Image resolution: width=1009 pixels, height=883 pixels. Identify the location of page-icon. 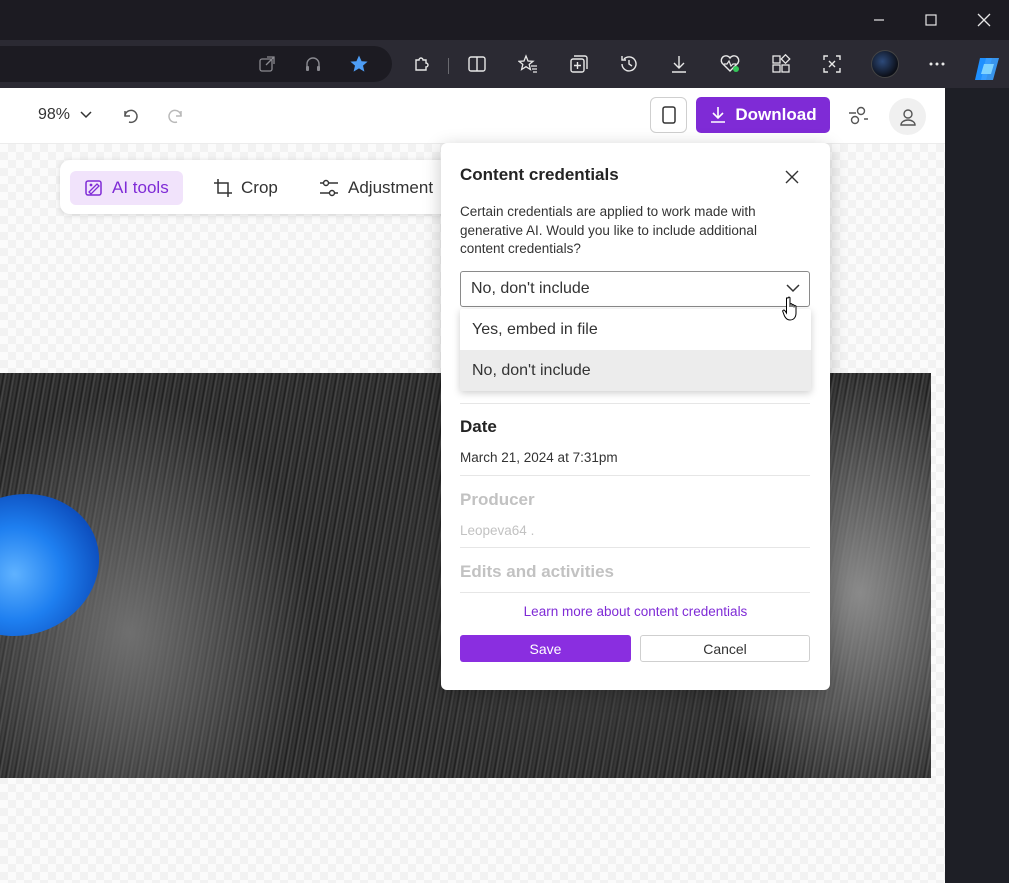
(668, 115).